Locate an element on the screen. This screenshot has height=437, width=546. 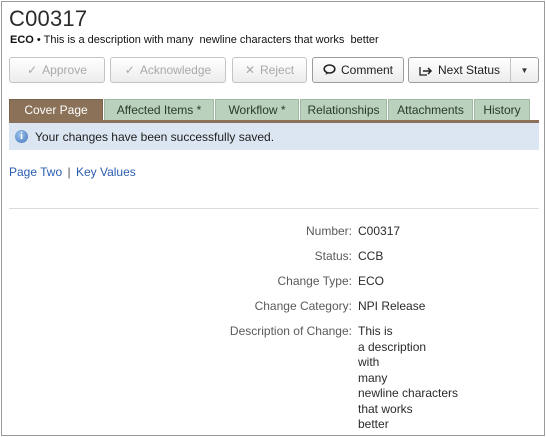
field-value: ECO is located at coordinates (371, 281).